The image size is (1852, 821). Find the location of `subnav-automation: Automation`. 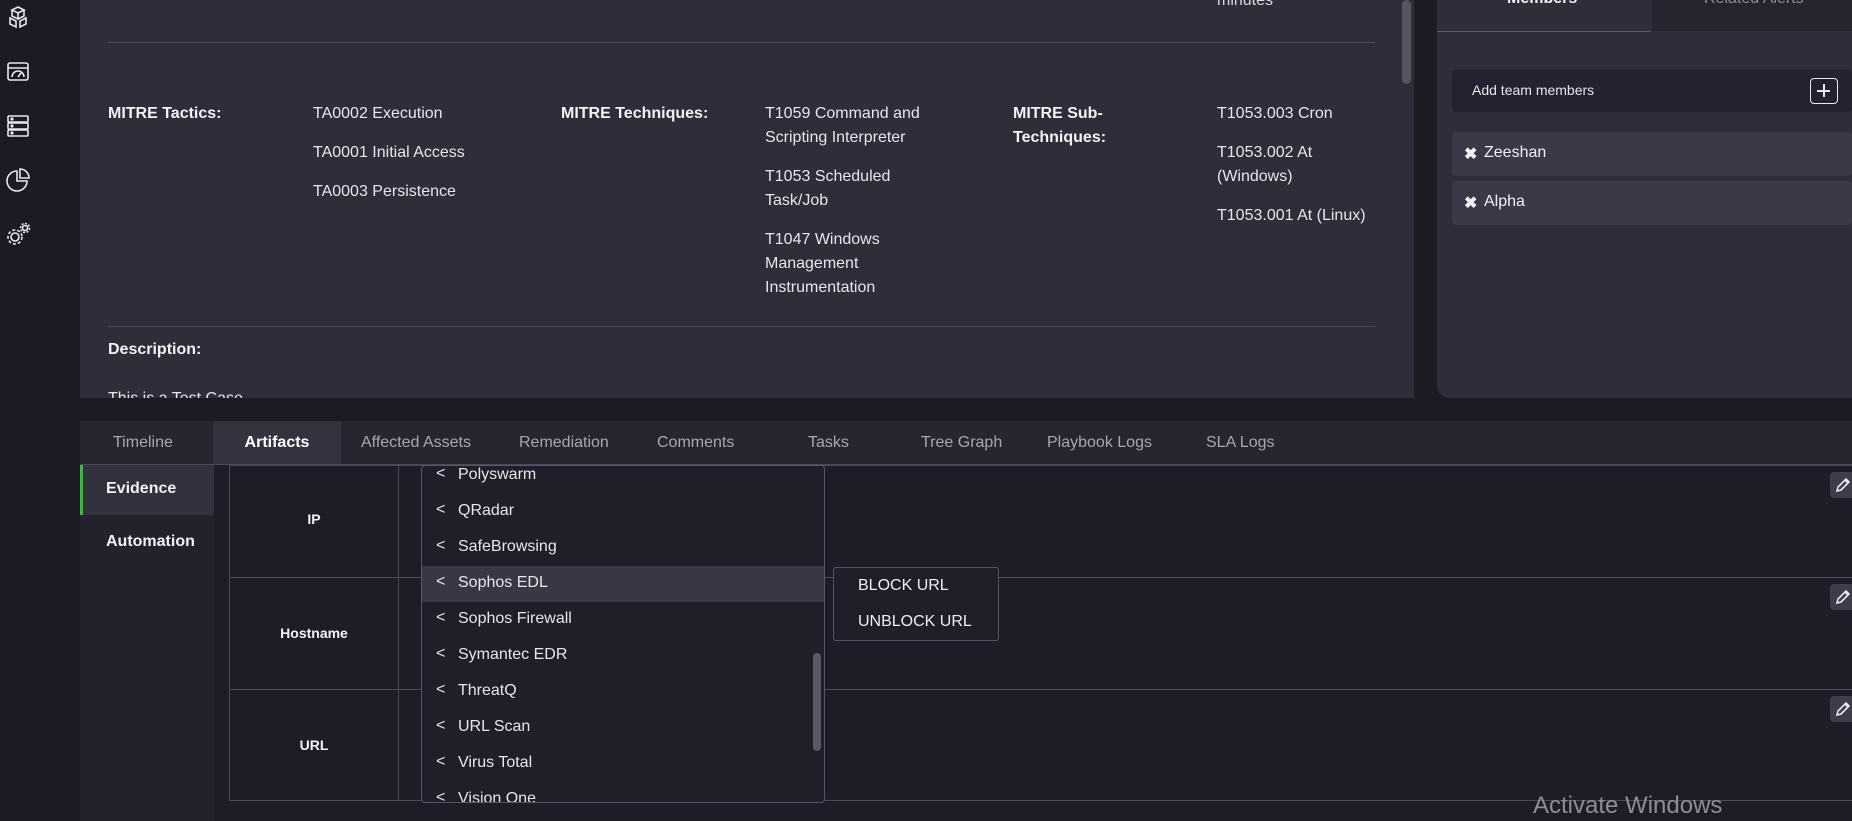

subnav-automation: Automation is located at coordinates (147, 543).